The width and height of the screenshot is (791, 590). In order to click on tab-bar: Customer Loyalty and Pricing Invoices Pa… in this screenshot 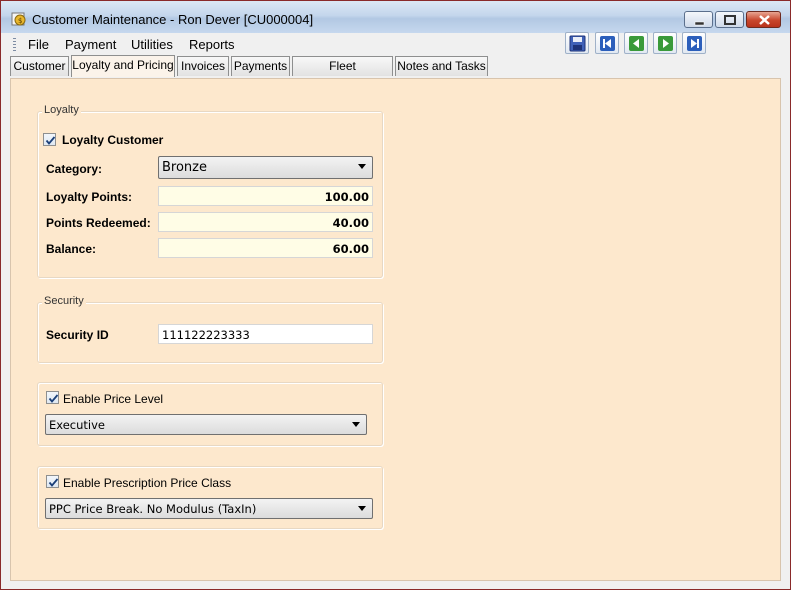, I will do `click(395, 73)`.